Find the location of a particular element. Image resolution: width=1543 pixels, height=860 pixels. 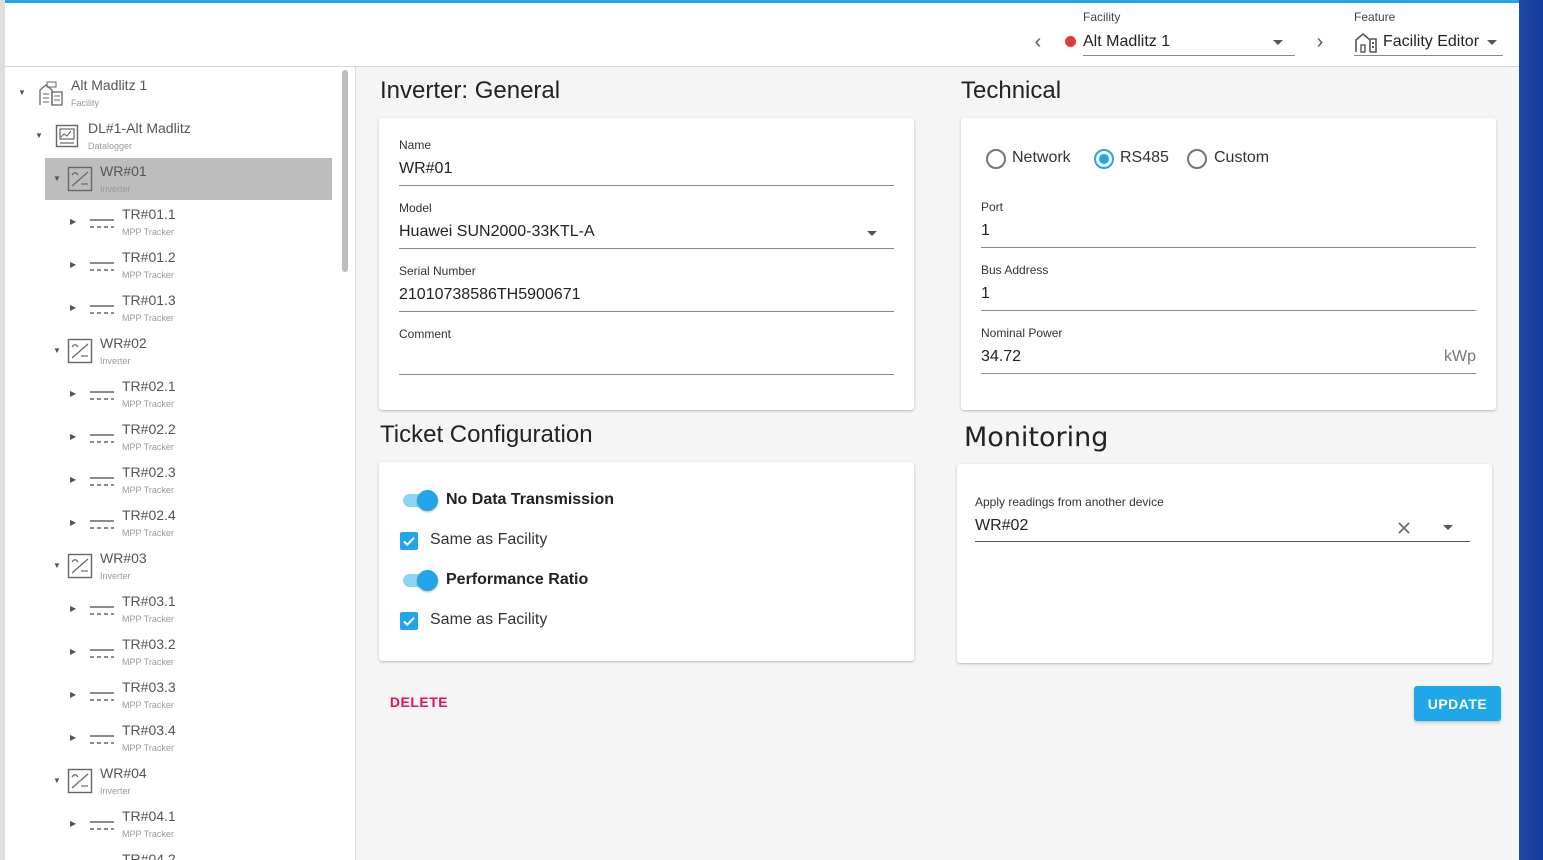

tree-node-title: TR#02.3 is located at coordinates (149, 472).